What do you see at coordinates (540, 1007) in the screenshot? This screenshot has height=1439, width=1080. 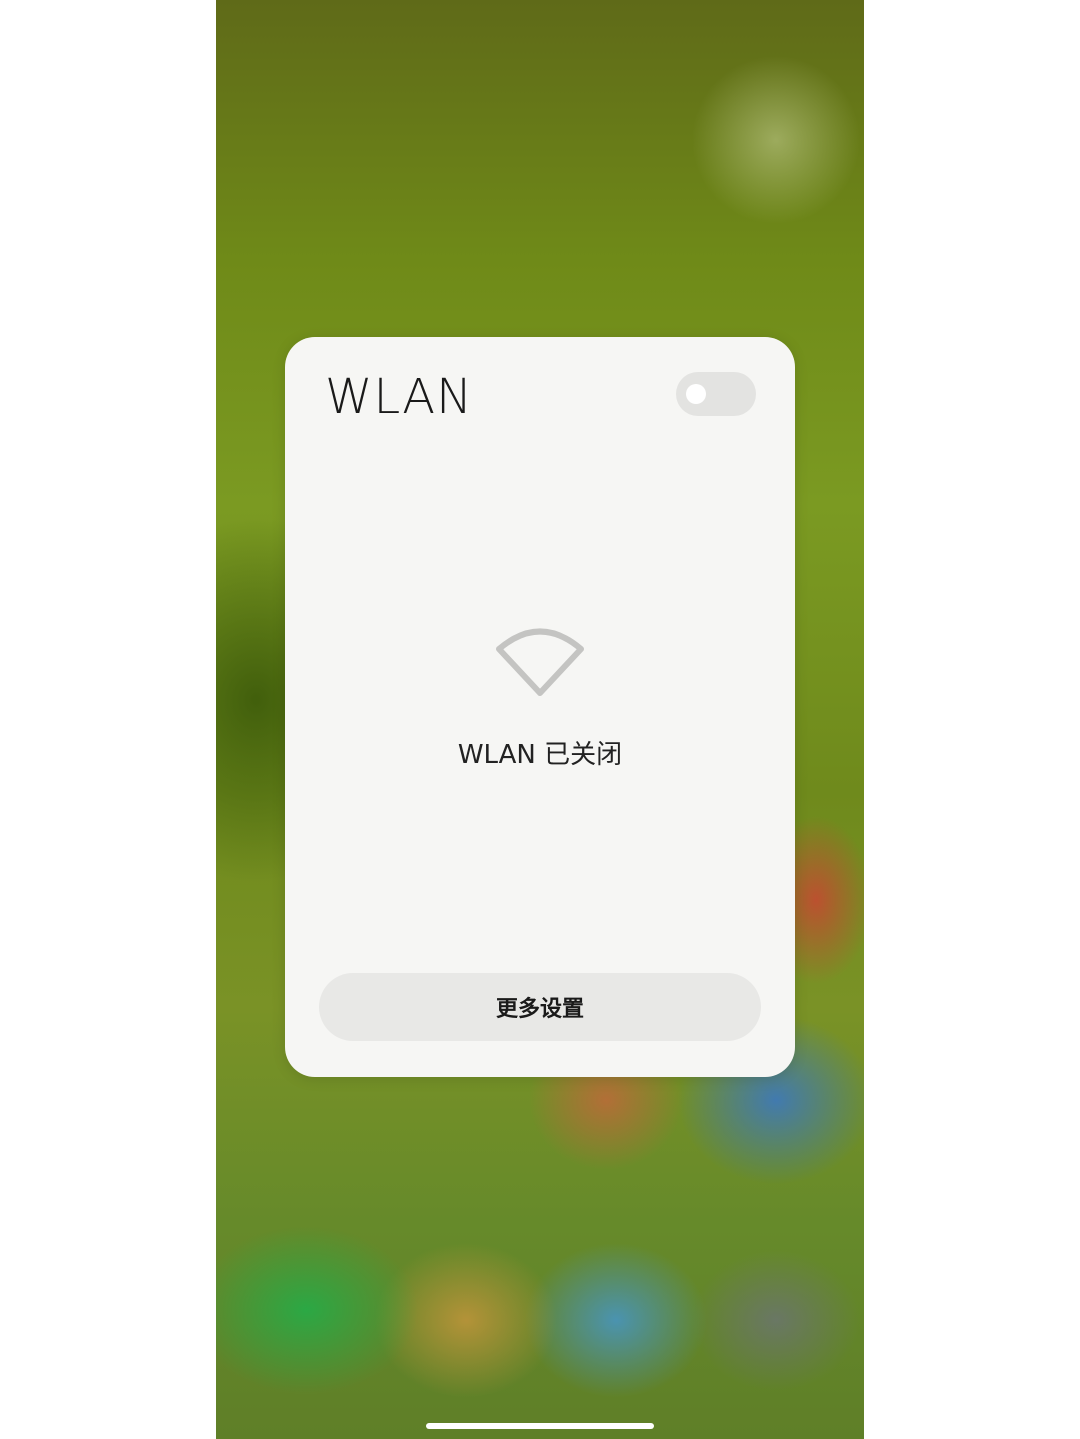 I see `more-settings-button: 更多设置` at bounding box center [540, 1007].